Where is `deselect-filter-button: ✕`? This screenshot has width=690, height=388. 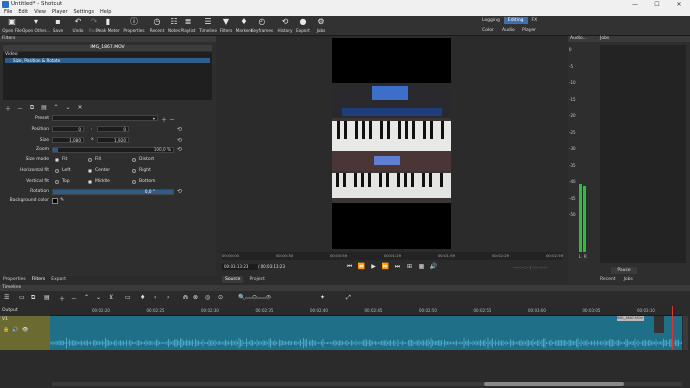
deselect-filter-button: ✕ is located at coordinates (80, 108).